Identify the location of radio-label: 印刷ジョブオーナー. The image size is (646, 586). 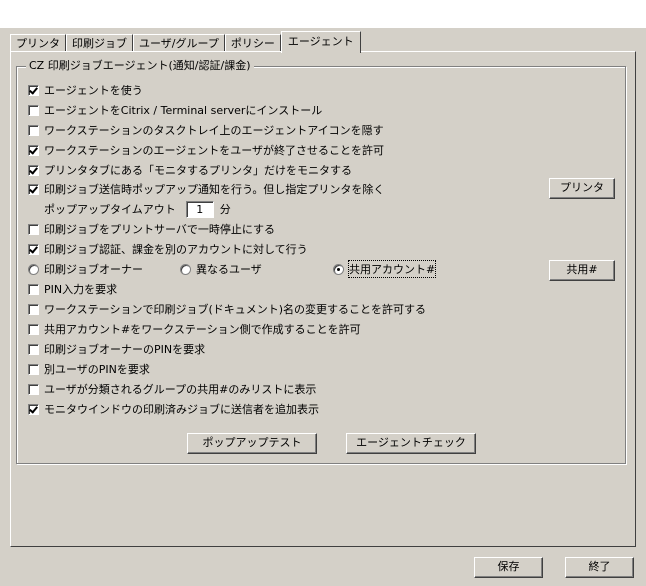
(93, 269).